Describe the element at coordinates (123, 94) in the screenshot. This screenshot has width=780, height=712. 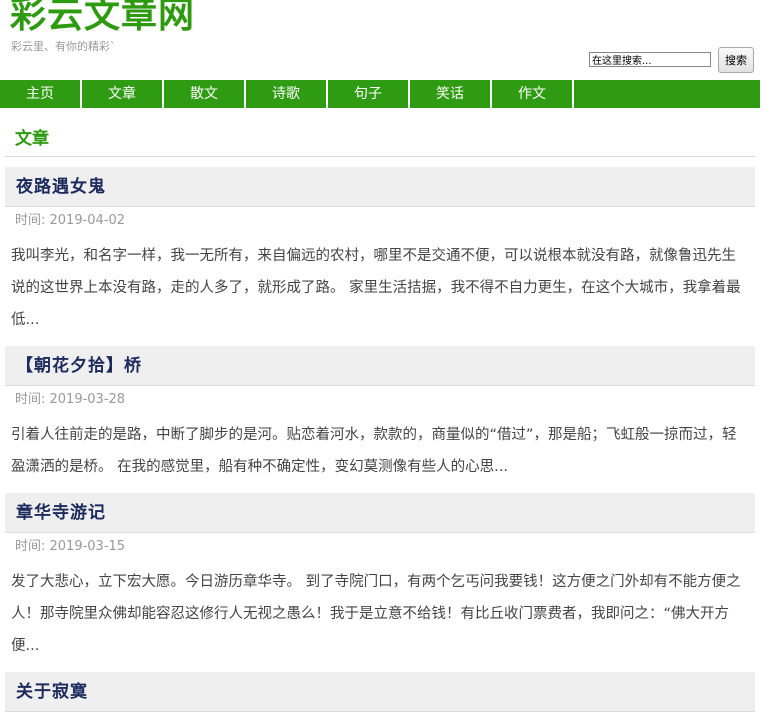
I see `nav-item-articles: 文章` at that location.